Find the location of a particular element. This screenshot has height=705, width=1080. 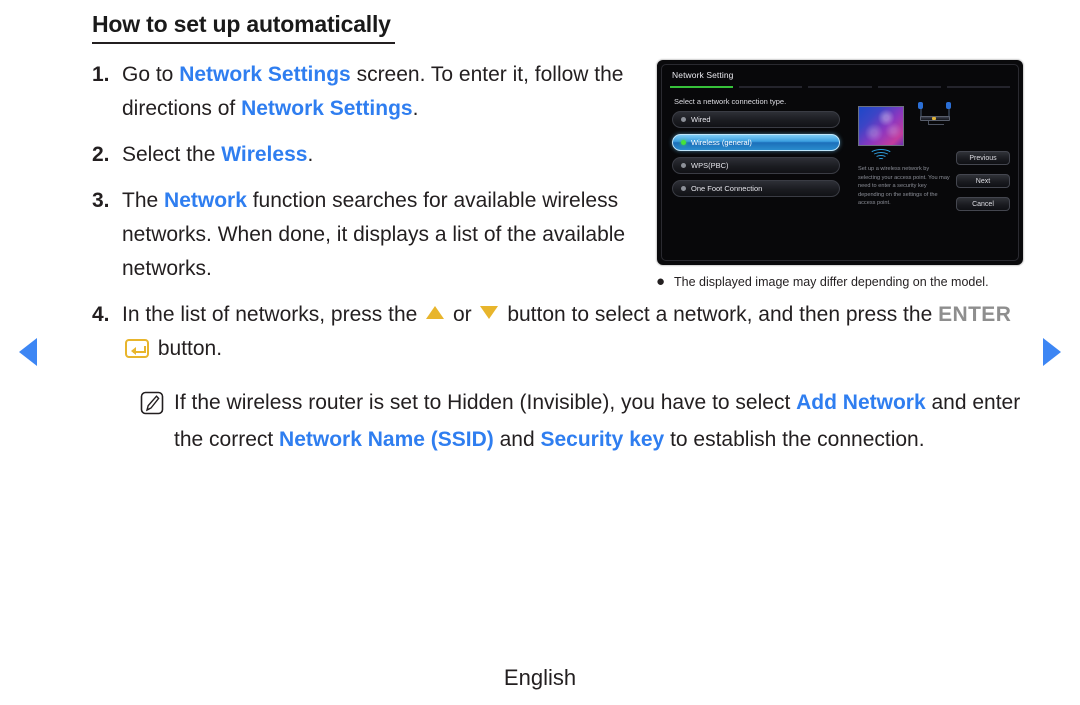

arrow-down-icon is located at coordinates (489, 312).